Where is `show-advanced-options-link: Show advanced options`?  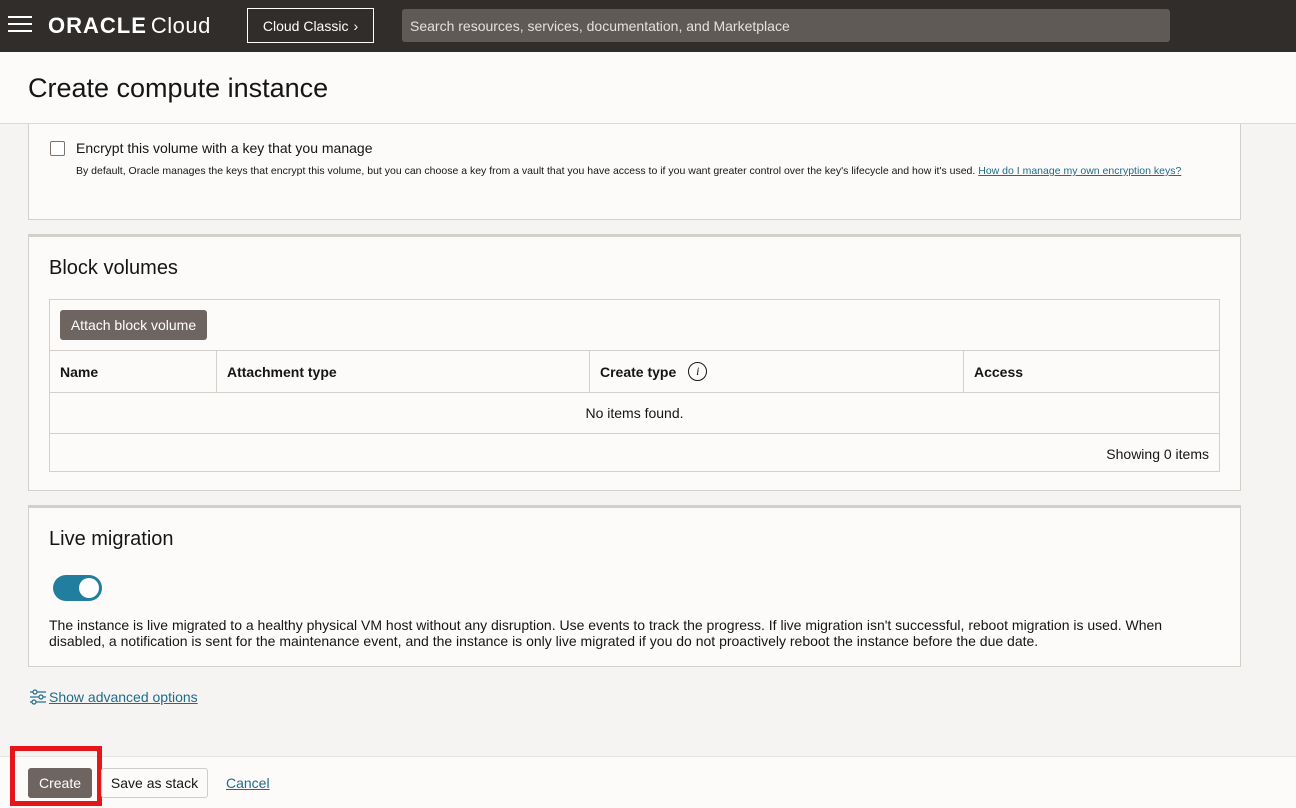
show-advanced-options-link: Show advanced options is located at coordinates (113, 697).